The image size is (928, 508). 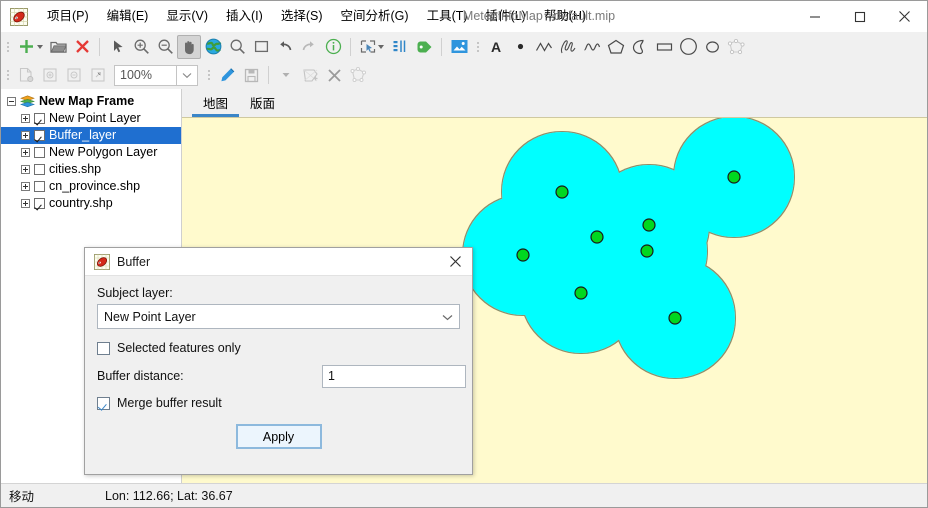 I want to click on tab-layout: 版面, so click(x=262, y=105).